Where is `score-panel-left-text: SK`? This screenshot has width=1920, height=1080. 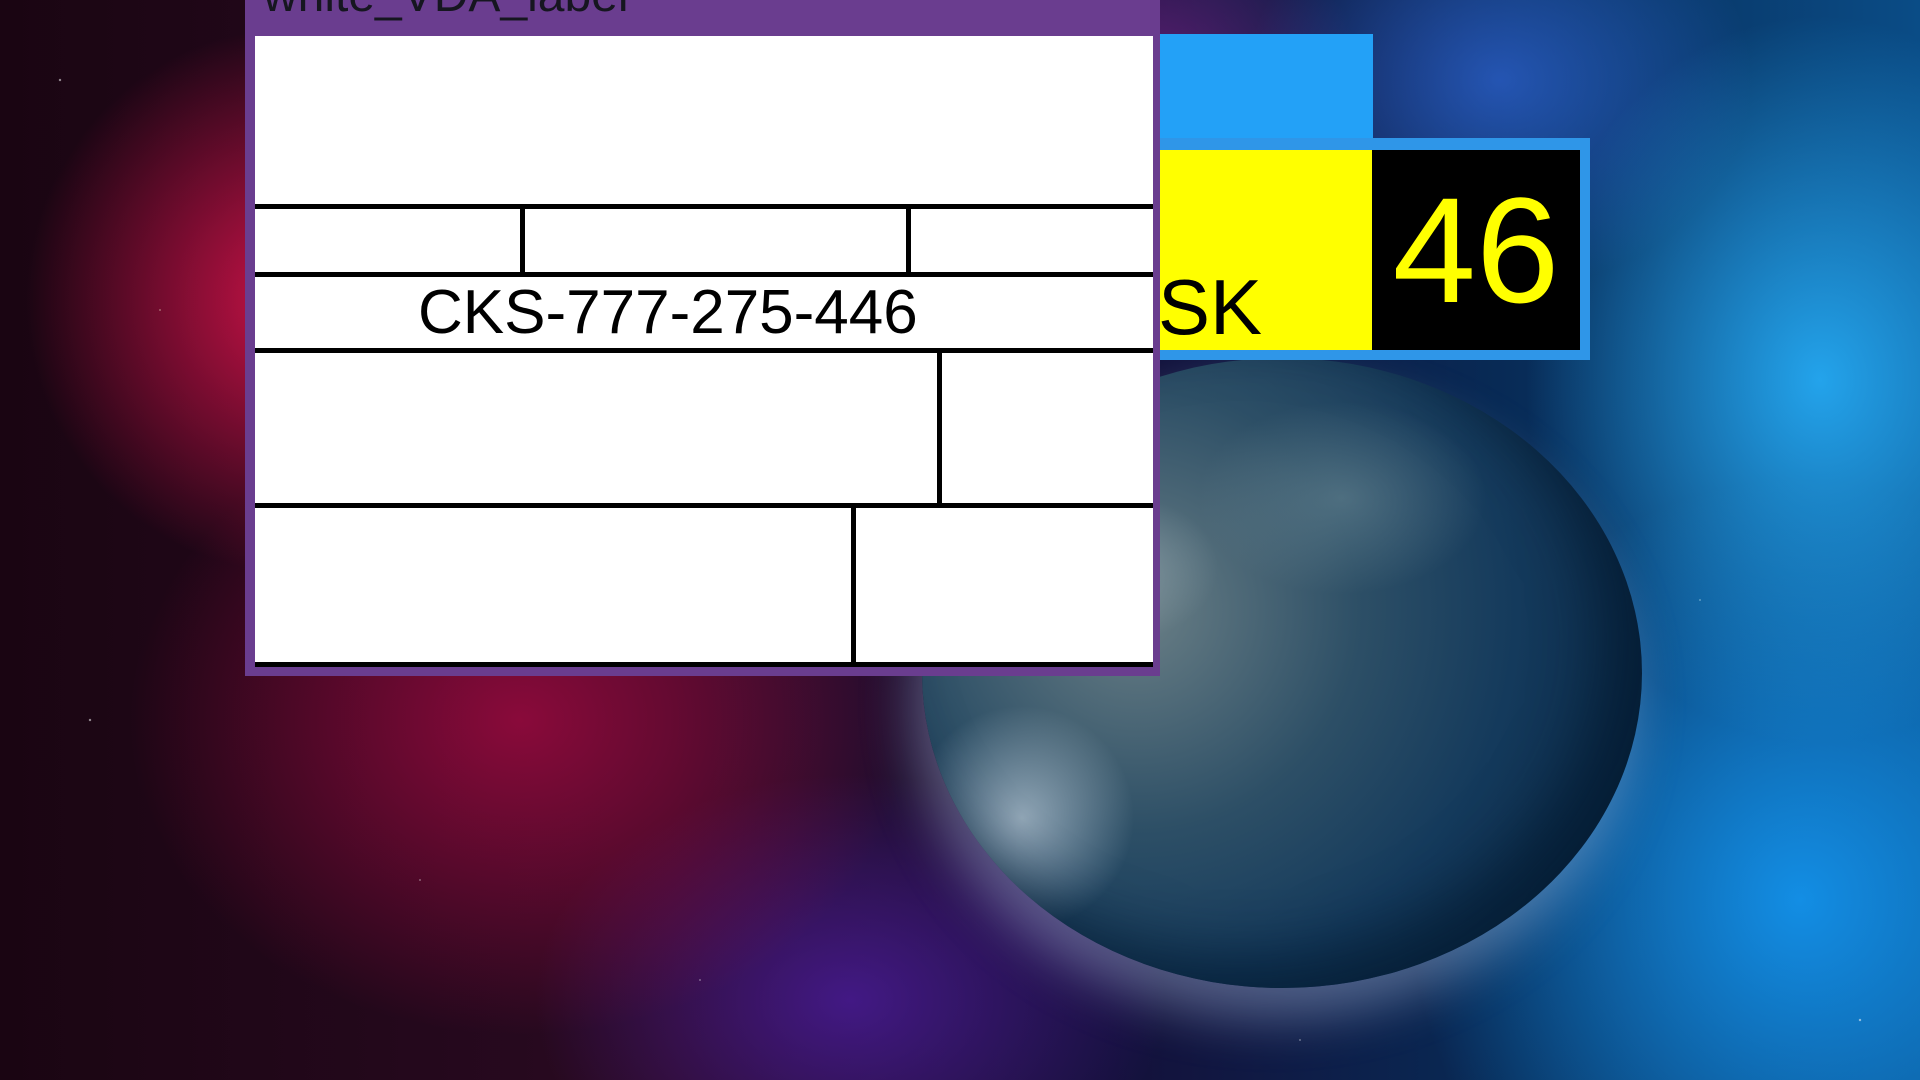
score-panel-left-text: SK is located at coordinates (1210, 306).